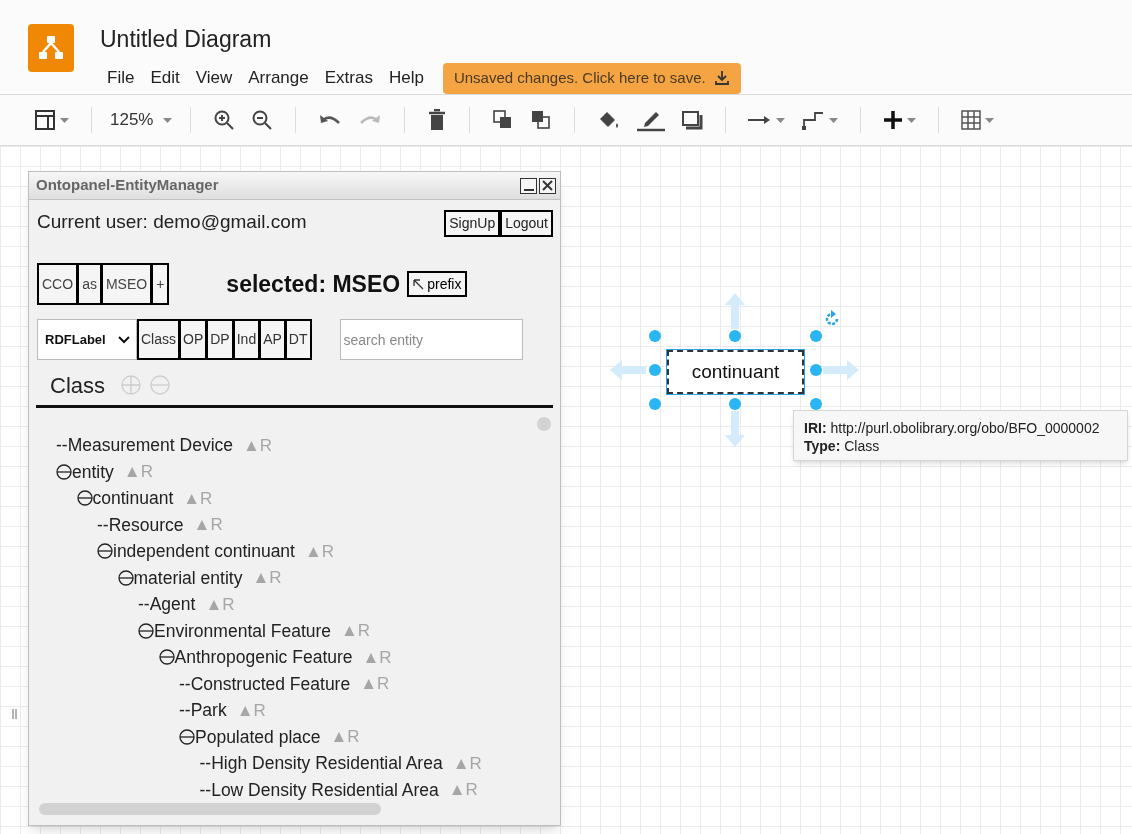  What do you see at coordinates (172, 222) in the screenshot?
I see `current-user-text: Current user: demo@gmail.com` at bounding box center [172, 222].